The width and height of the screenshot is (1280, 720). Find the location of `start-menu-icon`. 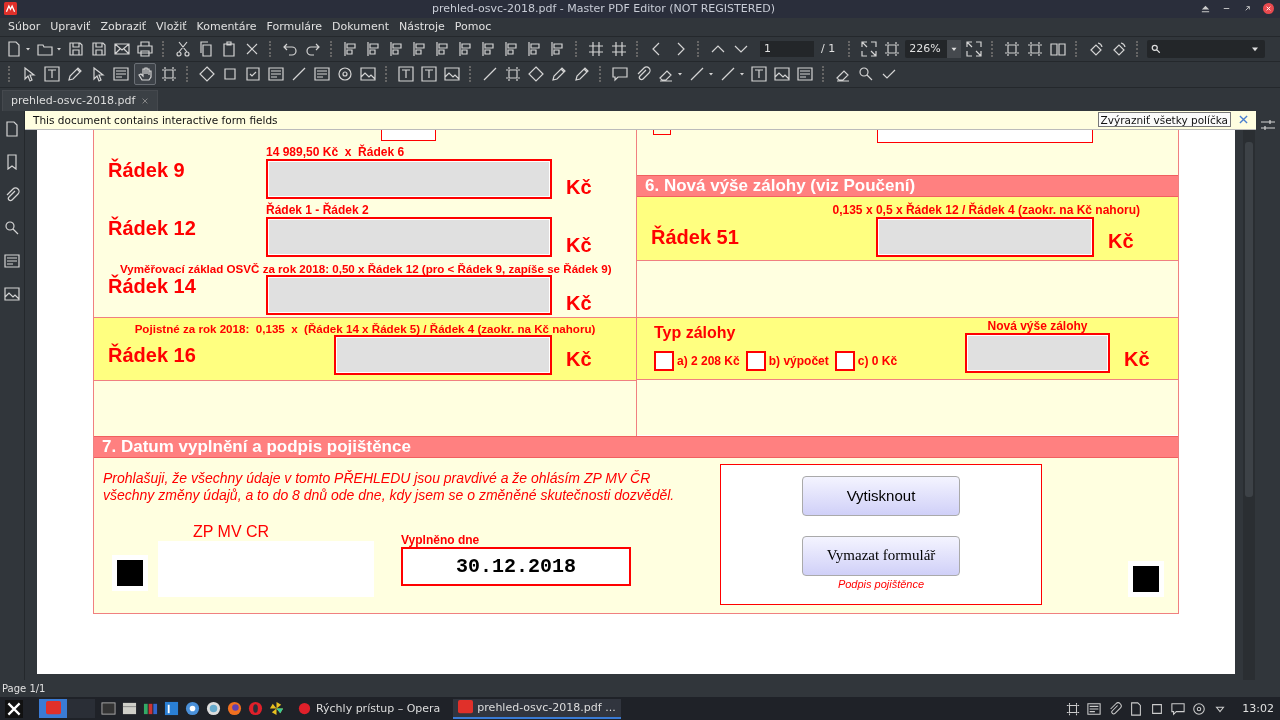

start-menu-icon is located at coordinates (14, 708).